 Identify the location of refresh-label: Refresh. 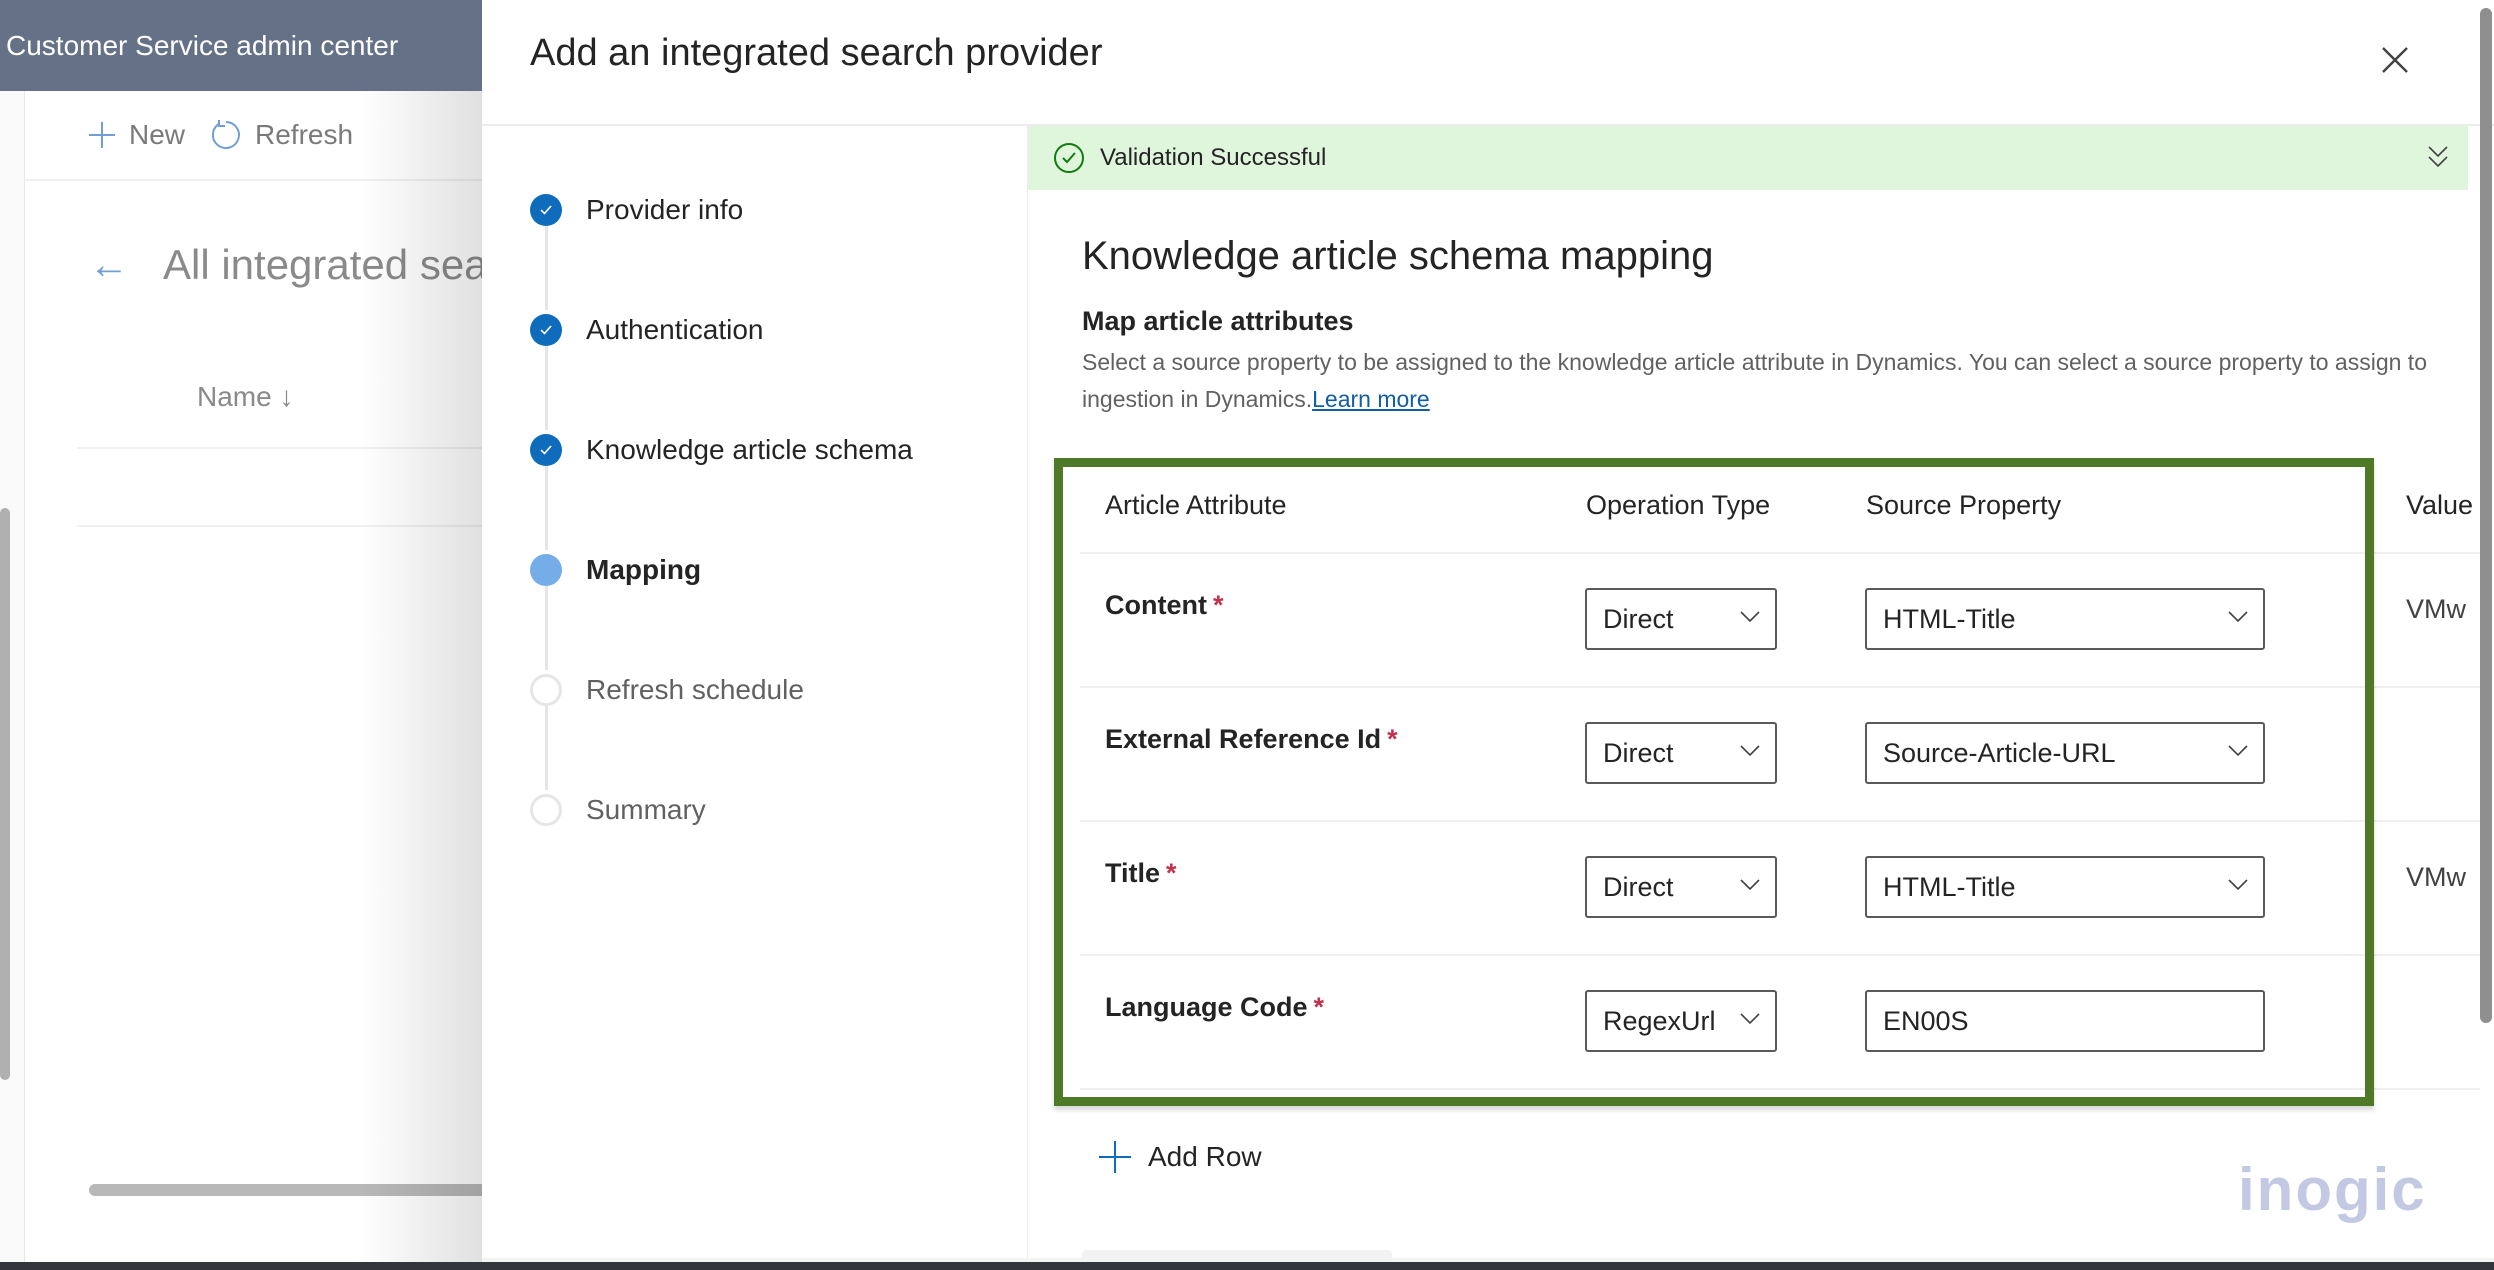
(304, 134).